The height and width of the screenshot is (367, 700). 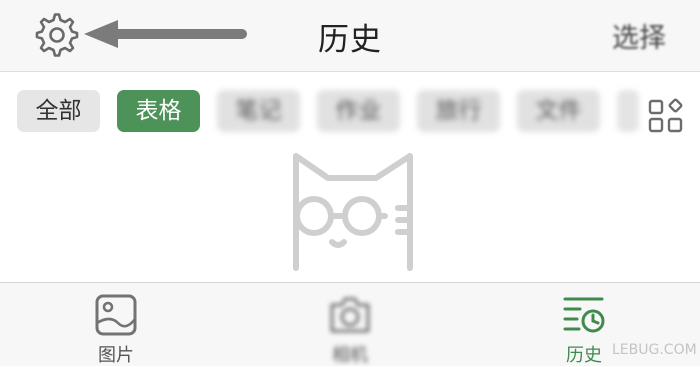 What do you see at coordinates (158, 111) in the screenshot?
I see `chip-table: 表格` at bounding box center [158, 111].